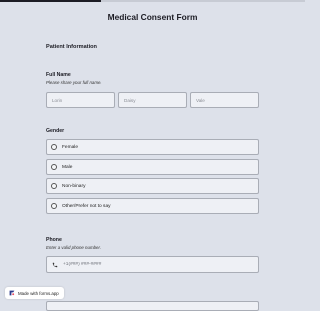 The image size is (320, 311). Describe the element at coordinates (80, 100) in the screenshot. I see `first-name-input` at that location.